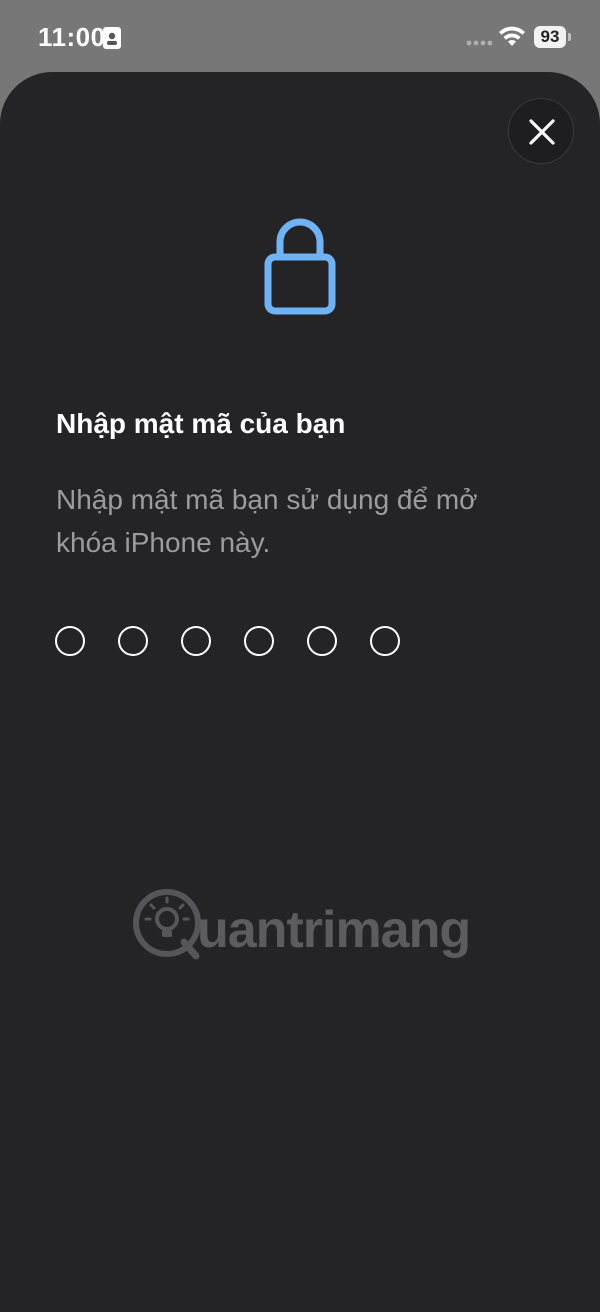 The width and height of the screenshot is (600, 1312). I want to click on close-button, so click(541, 131).